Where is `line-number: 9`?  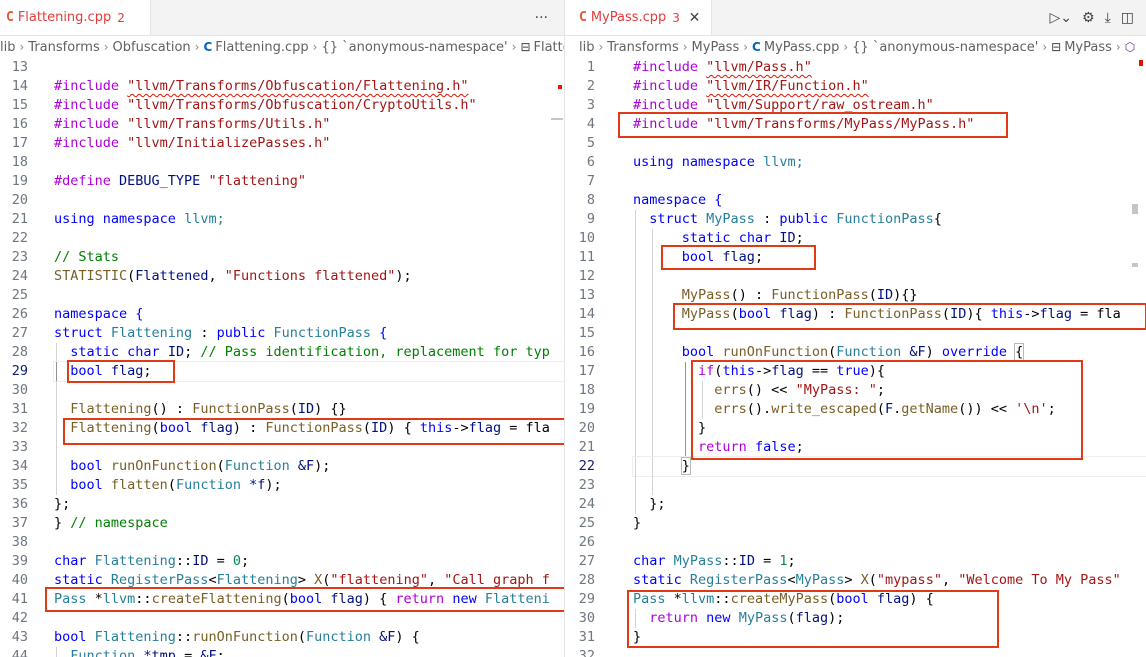
line-number: 9 is located at coordinates (590, 219).